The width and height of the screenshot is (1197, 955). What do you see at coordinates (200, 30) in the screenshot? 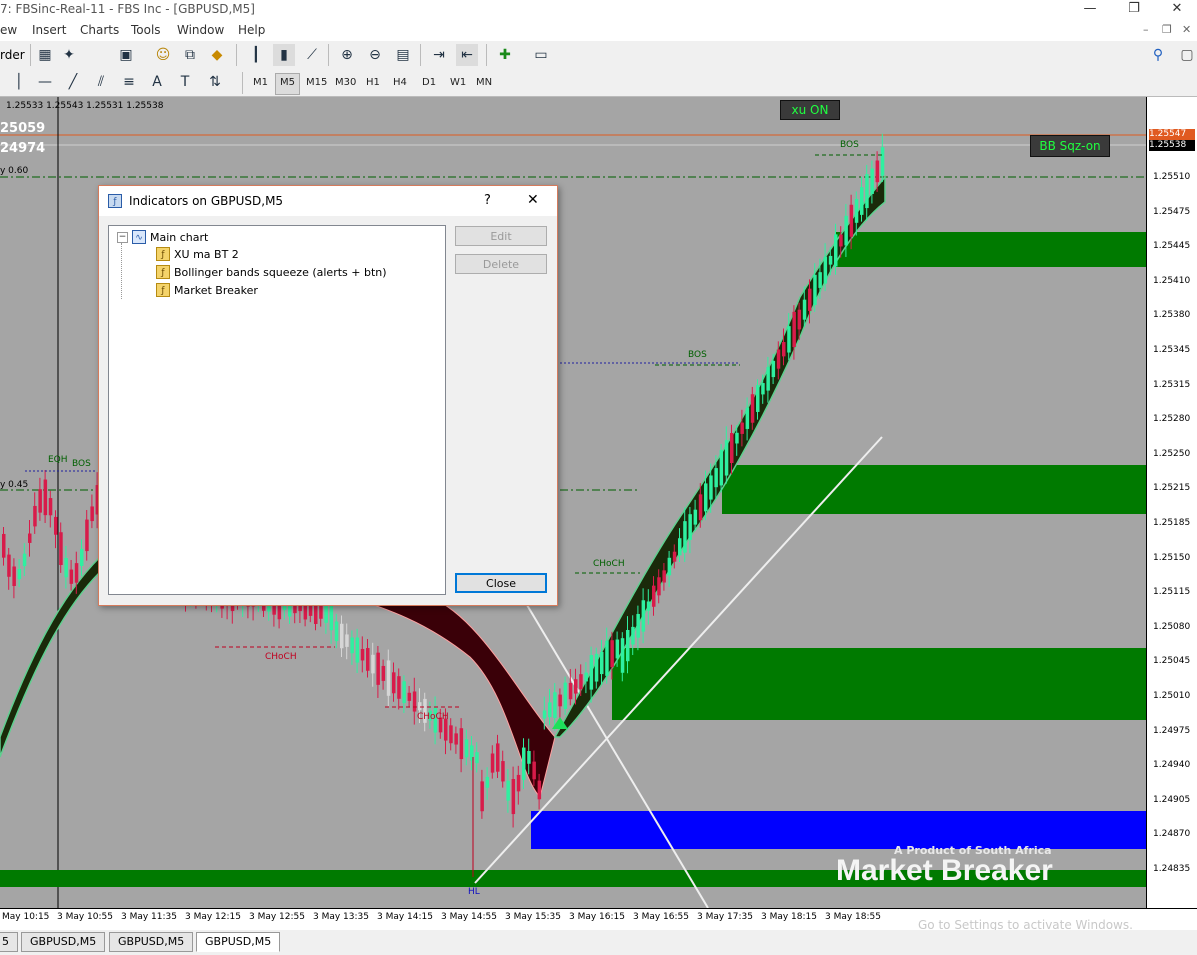
I see `menu-window: Window` at bounding box center [200, 30].